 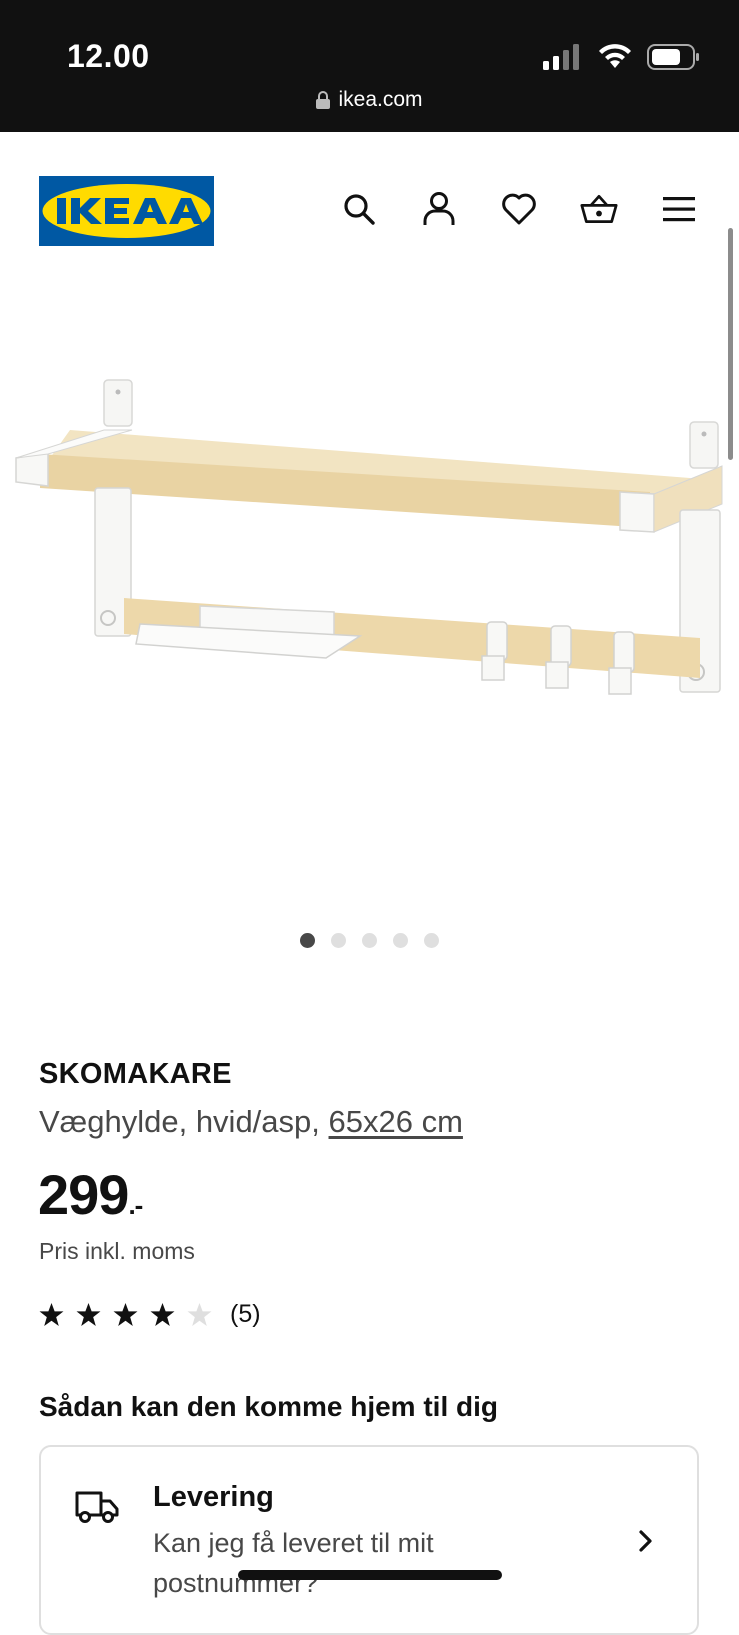 I want to click on wifi-icon, so click(x=615, y=57).